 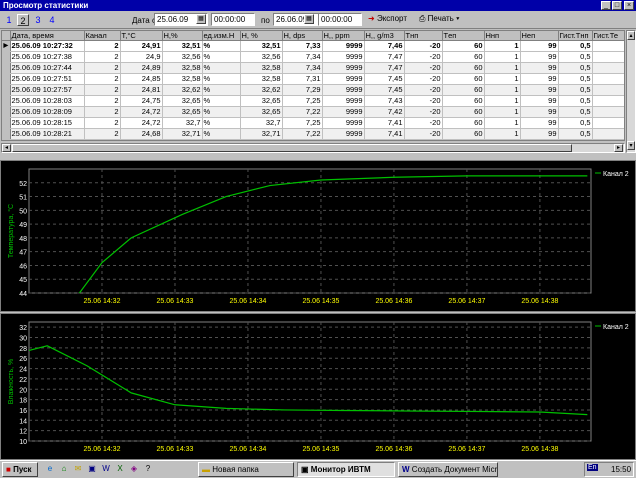 What do you see at coordinates (182, 36) in the screenshot?
I see `column-header: H,%` at bounding box center [182, 36].